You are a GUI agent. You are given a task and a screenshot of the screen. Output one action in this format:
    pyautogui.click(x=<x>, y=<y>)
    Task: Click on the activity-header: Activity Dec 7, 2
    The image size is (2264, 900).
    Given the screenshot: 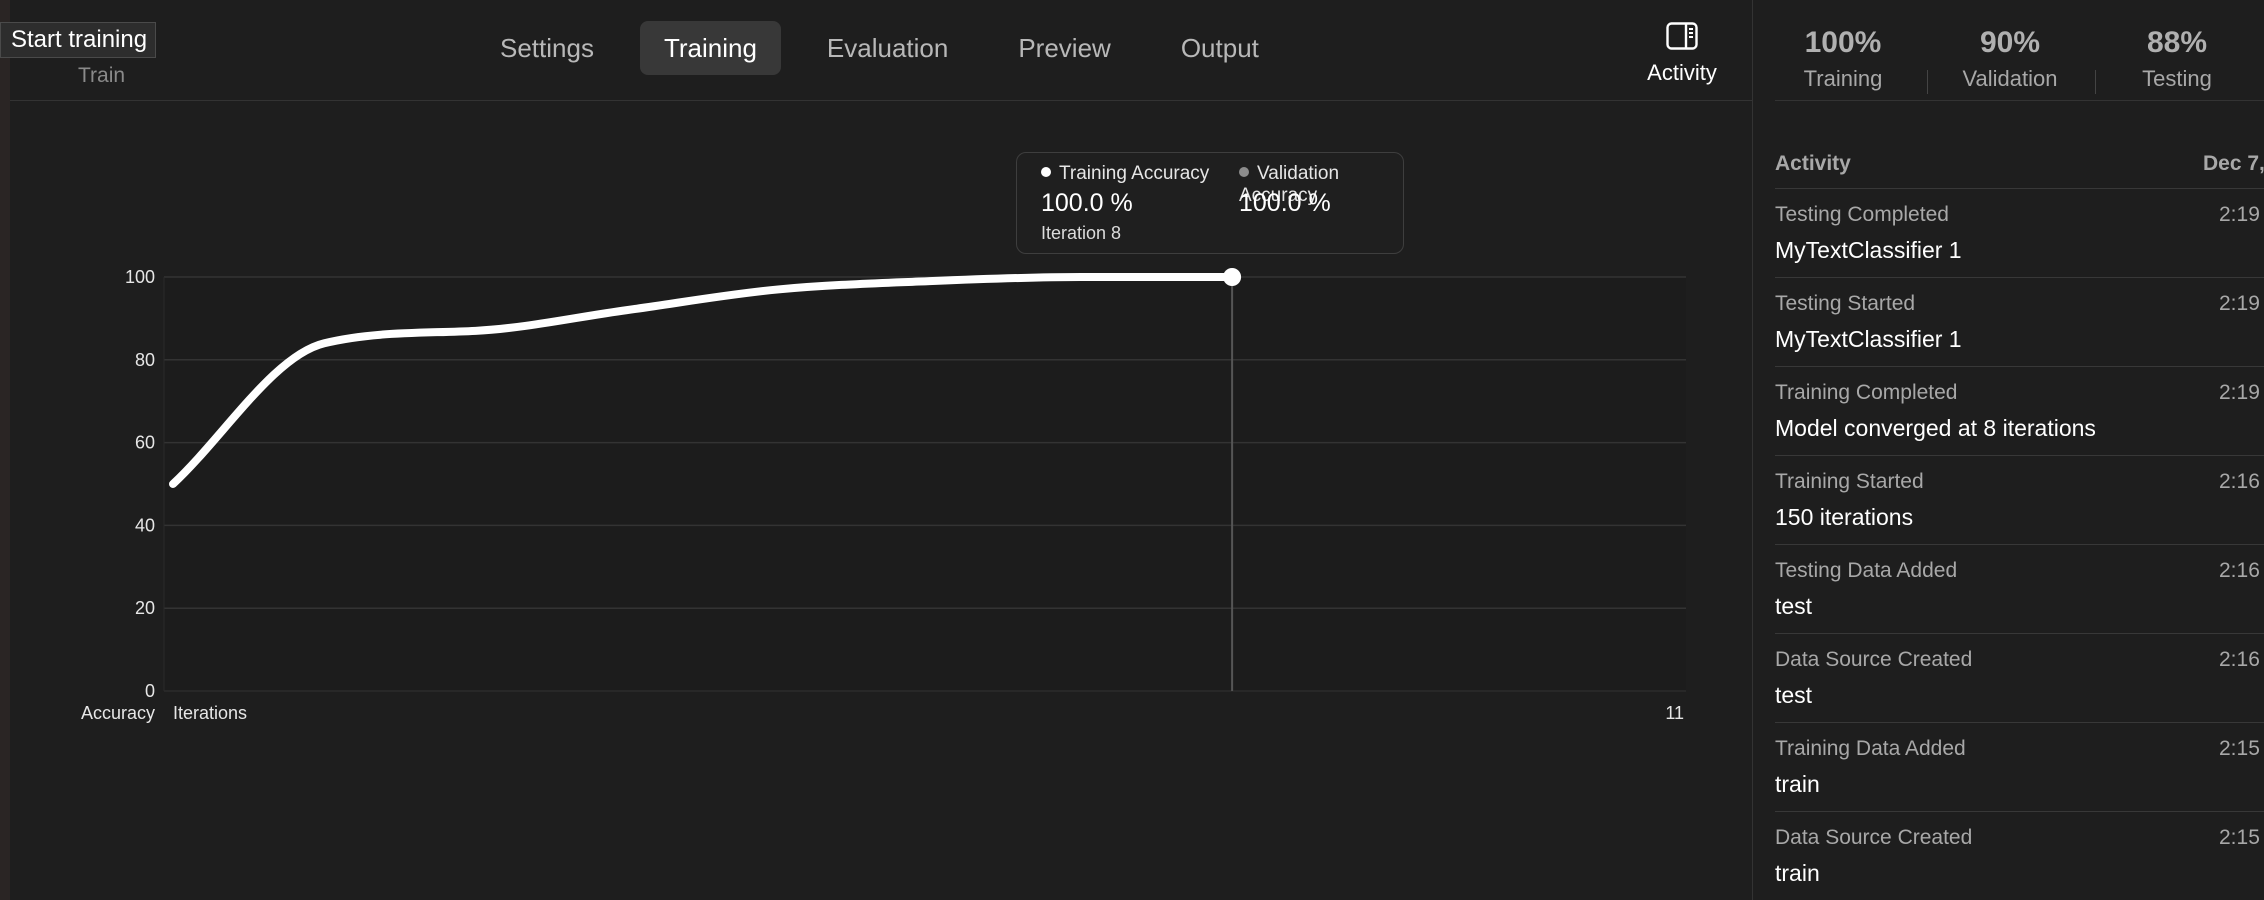 What is the action you would take?
    pyautogui.click(x=2019, y=164)
    